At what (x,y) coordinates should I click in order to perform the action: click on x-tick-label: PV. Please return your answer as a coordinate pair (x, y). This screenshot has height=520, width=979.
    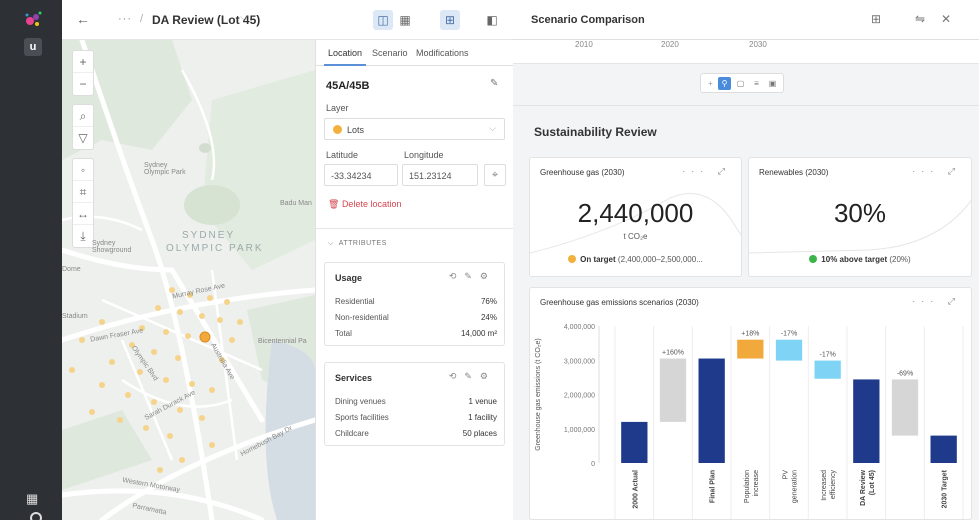
    Looking at the image, I should click on (786, 475).